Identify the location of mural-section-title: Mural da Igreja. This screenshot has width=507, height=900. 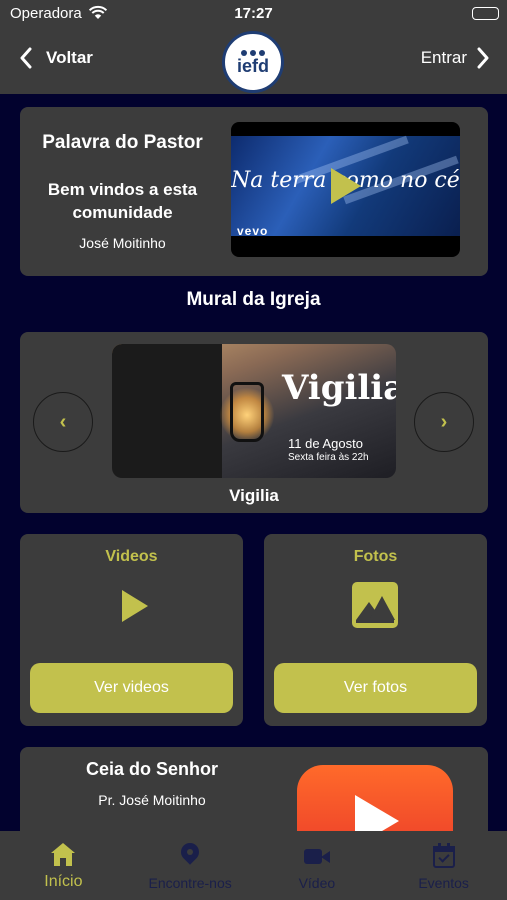
(253, 299).